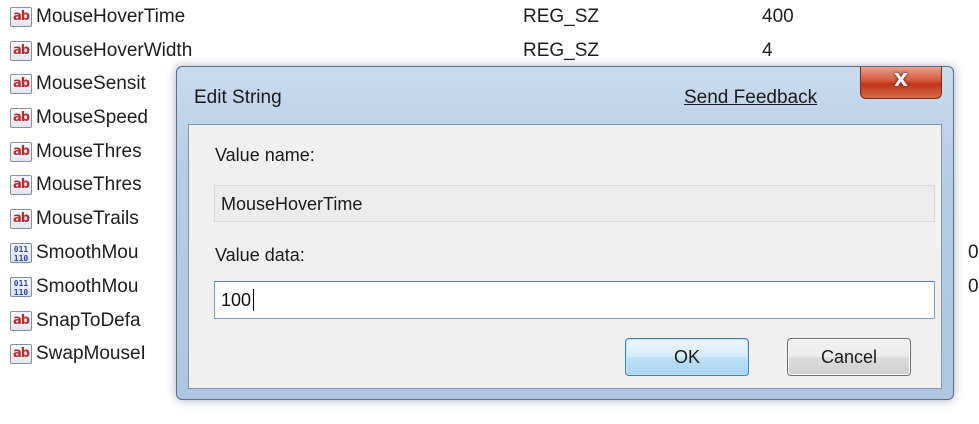  I want to click on registry-value-data: 4, so click(767, 50).